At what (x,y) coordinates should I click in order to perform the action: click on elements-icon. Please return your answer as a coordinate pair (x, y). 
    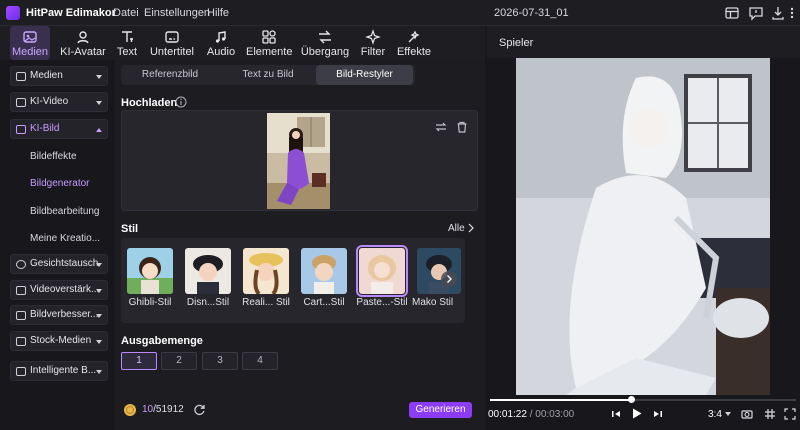
    Looking at the image, I should click on (269, 37).